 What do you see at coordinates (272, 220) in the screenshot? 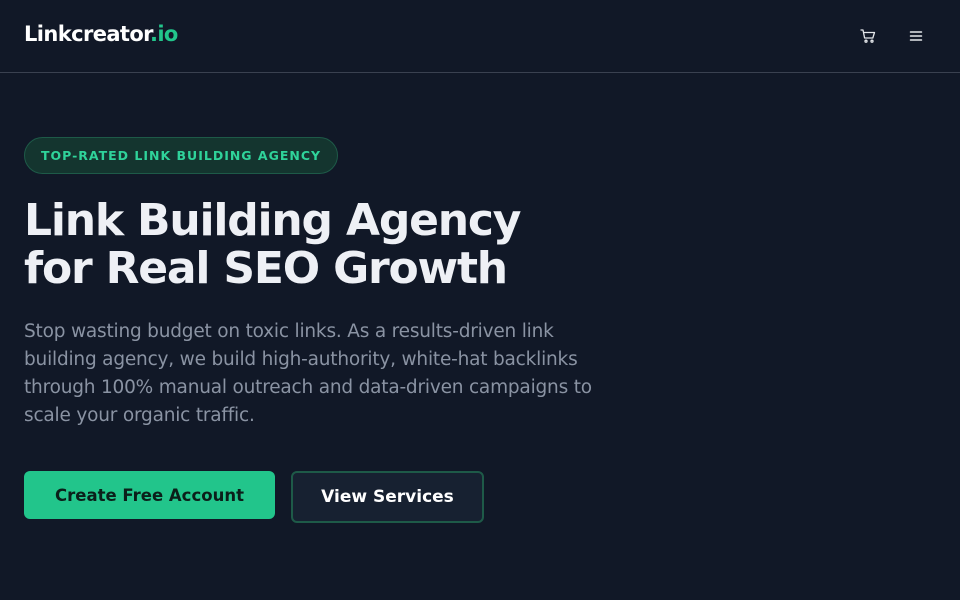
I see `hero-title-line-1: Link Building Agency` at bounding box center [272, 220].